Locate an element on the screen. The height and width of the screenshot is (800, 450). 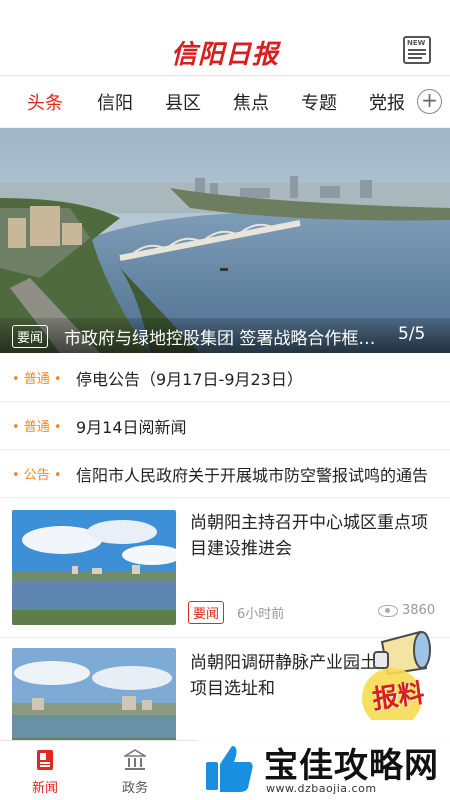
nav-government: 政务 is located at coordinates (135, 770).